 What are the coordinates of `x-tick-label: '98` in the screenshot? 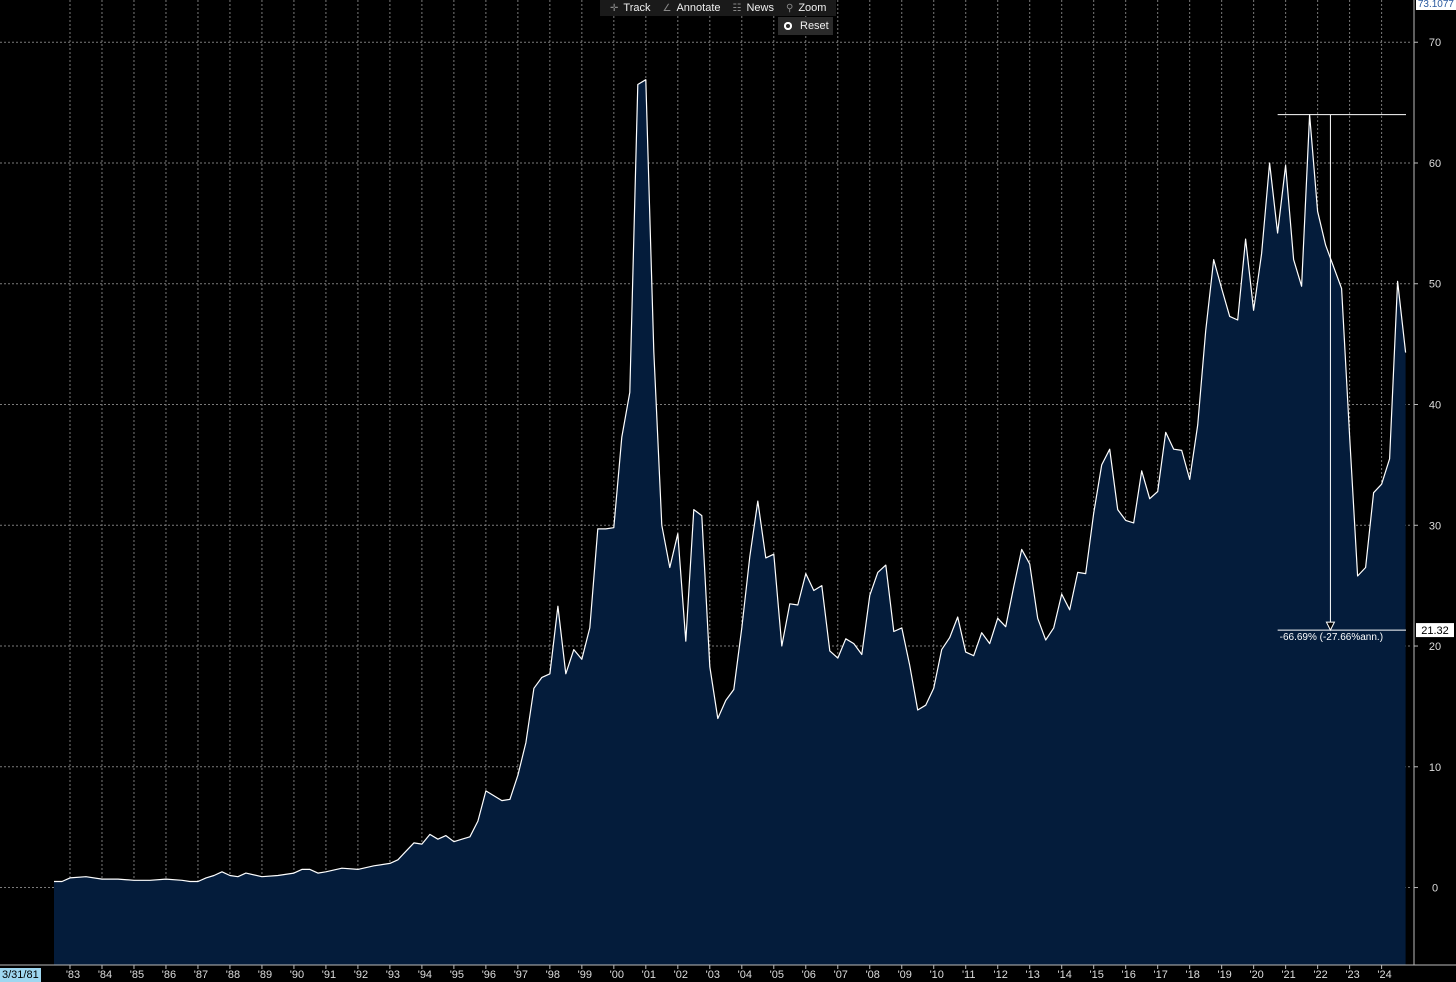 It's located at (553, 975).